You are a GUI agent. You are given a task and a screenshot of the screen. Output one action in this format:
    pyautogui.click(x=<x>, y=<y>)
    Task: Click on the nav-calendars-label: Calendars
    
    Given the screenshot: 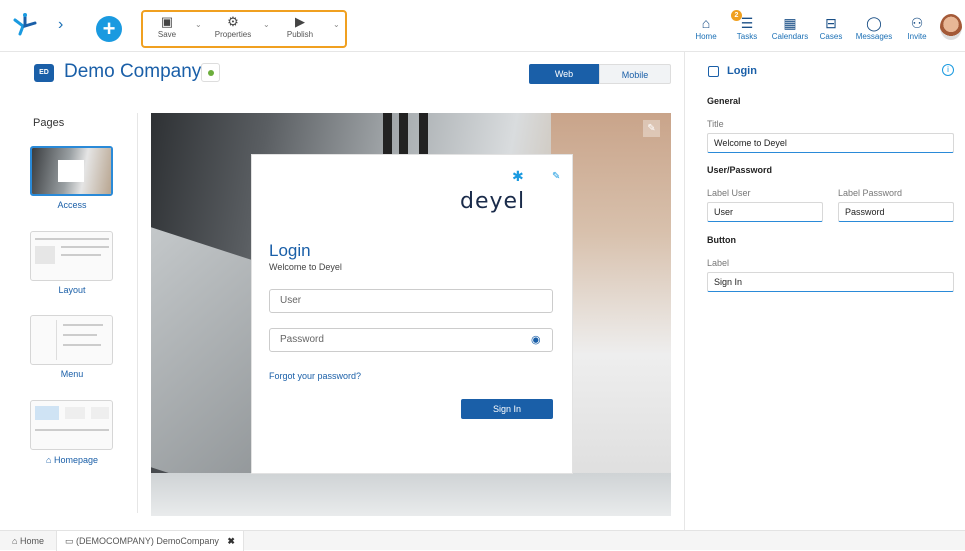 What is the action you would take?
    pyautogui.click(x=790, y=36)
    